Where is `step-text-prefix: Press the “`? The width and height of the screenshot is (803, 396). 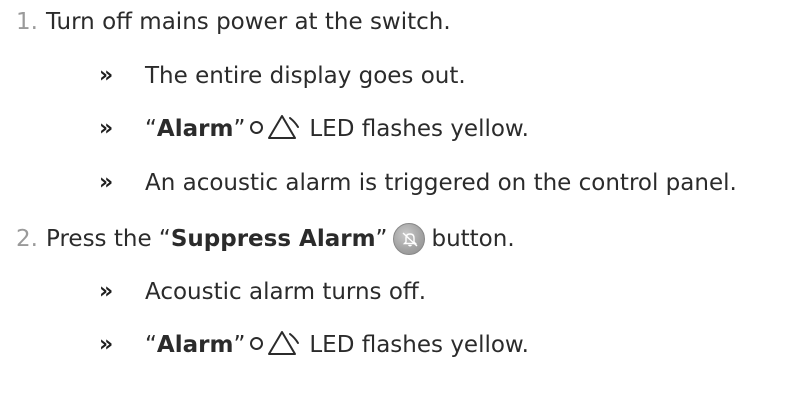
step-text-prefix: Press the “ is located at coordinates (108, 239).